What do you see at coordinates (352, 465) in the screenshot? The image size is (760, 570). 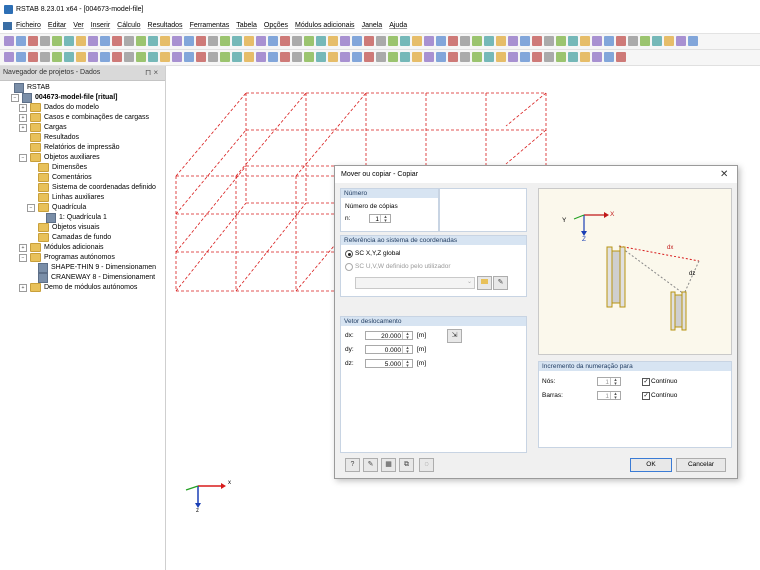 I see `help-button: ?` at bounding box center [352, 465].